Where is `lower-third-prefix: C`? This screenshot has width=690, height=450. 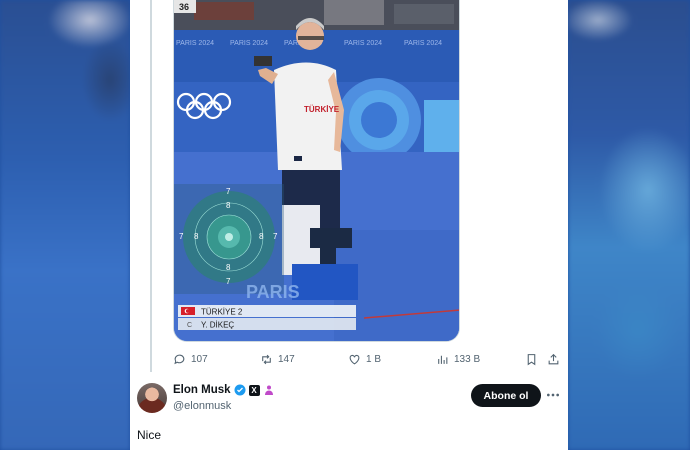
lower-third-prefix: C is located at coordinates (189, 325).